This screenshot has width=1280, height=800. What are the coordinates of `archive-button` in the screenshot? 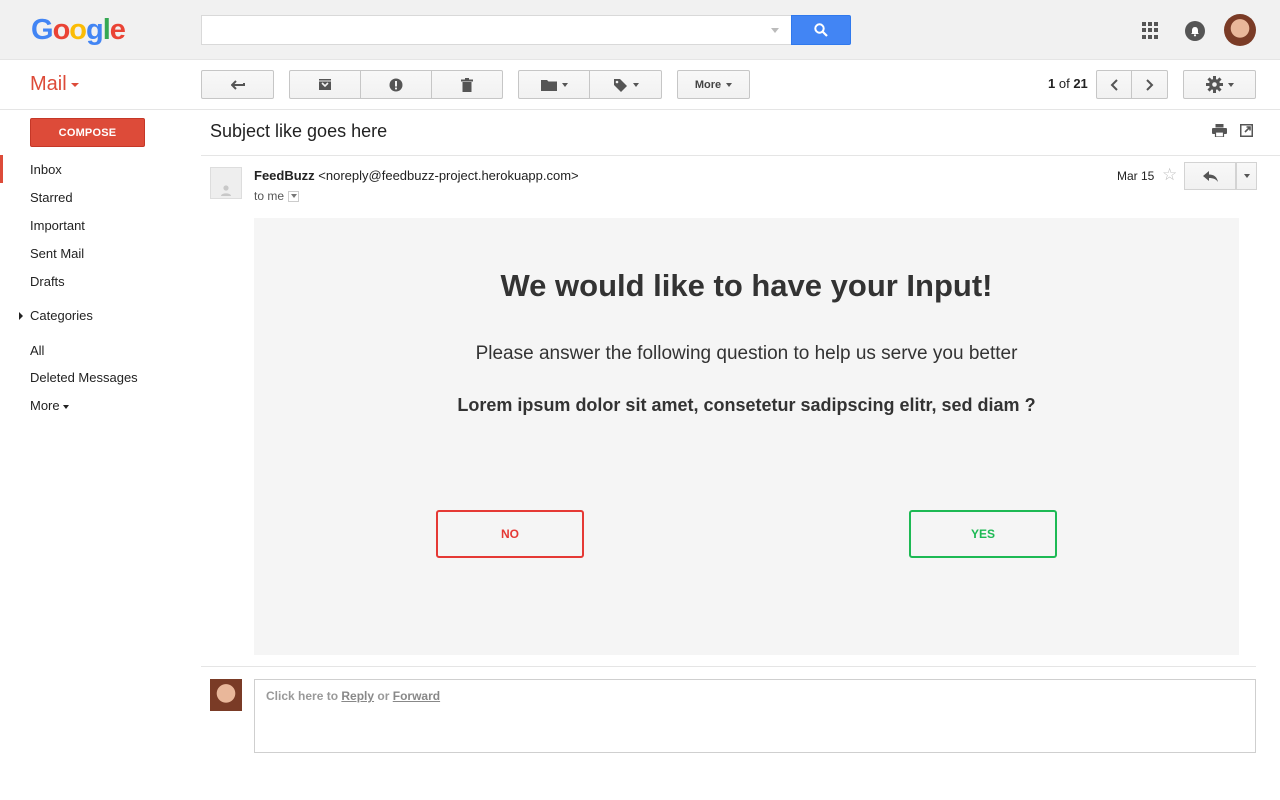 It's located at (325, 84).